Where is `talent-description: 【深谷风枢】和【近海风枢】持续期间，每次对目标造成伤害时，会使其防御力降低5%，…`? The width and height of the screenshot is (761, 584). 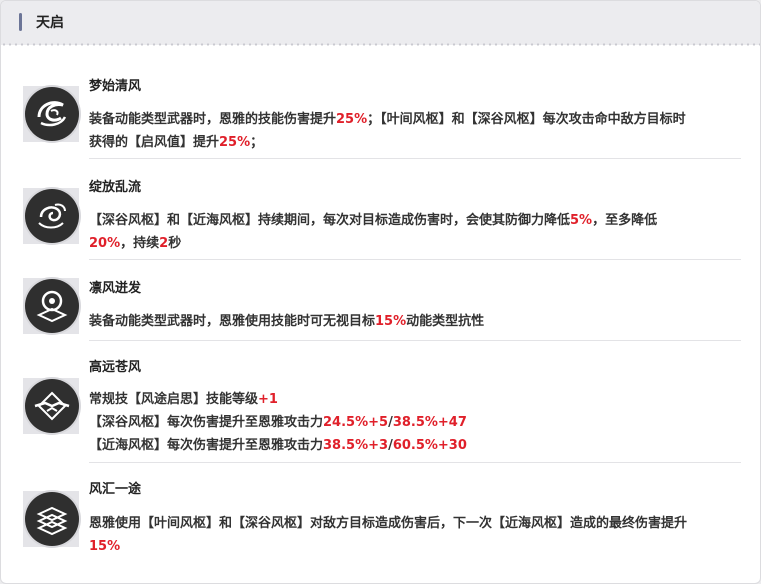
talent-description: 【深谷风枢】和【近海风枢】持续期间，每次对目标造成伤害时，会使其防御力降低5%，… is located at coordinates (415, 232).